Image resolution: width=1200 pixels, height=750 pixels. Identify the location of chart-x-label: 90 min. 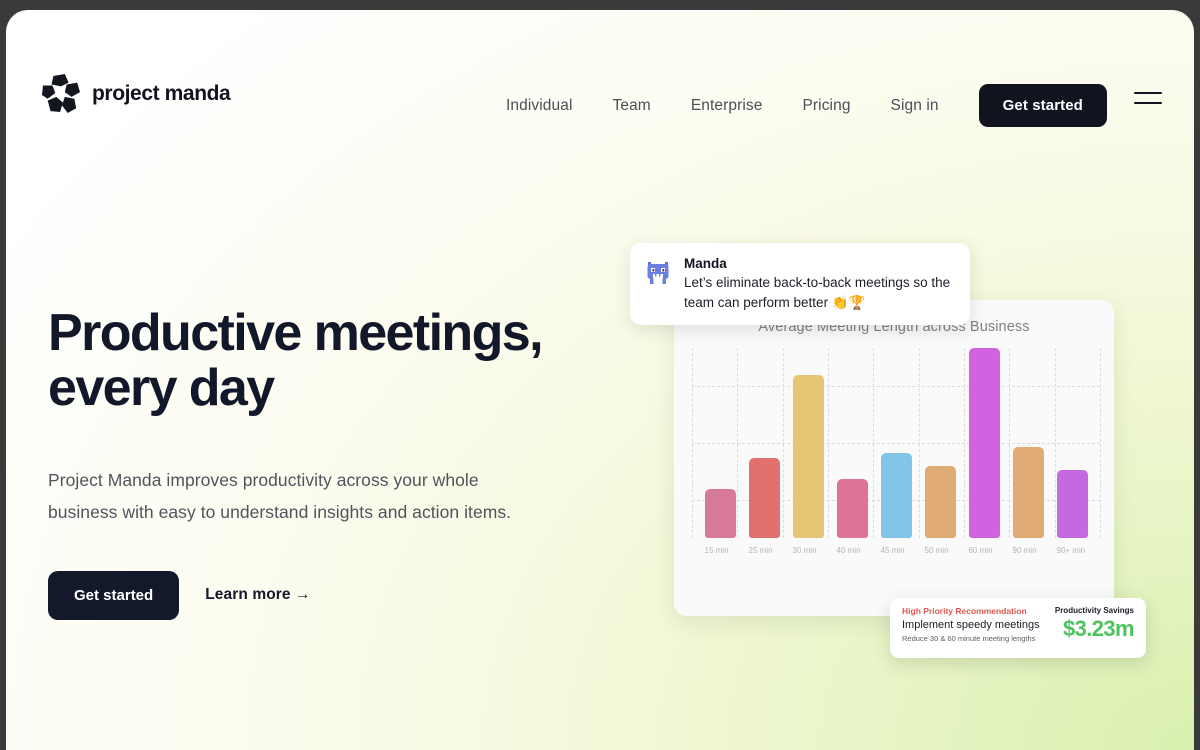
(1024, 550).